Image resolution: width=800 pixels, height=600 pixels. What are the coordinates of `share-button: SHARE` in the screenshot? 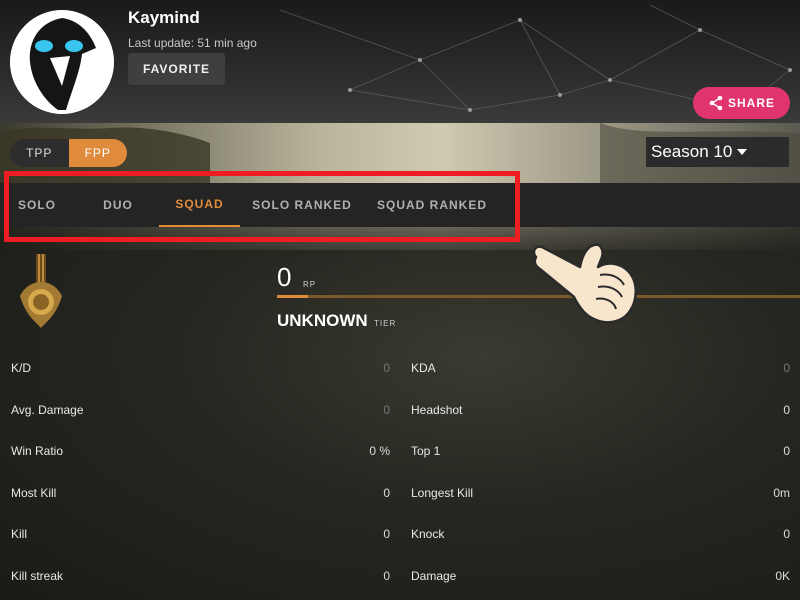 It's located at (741, 103).